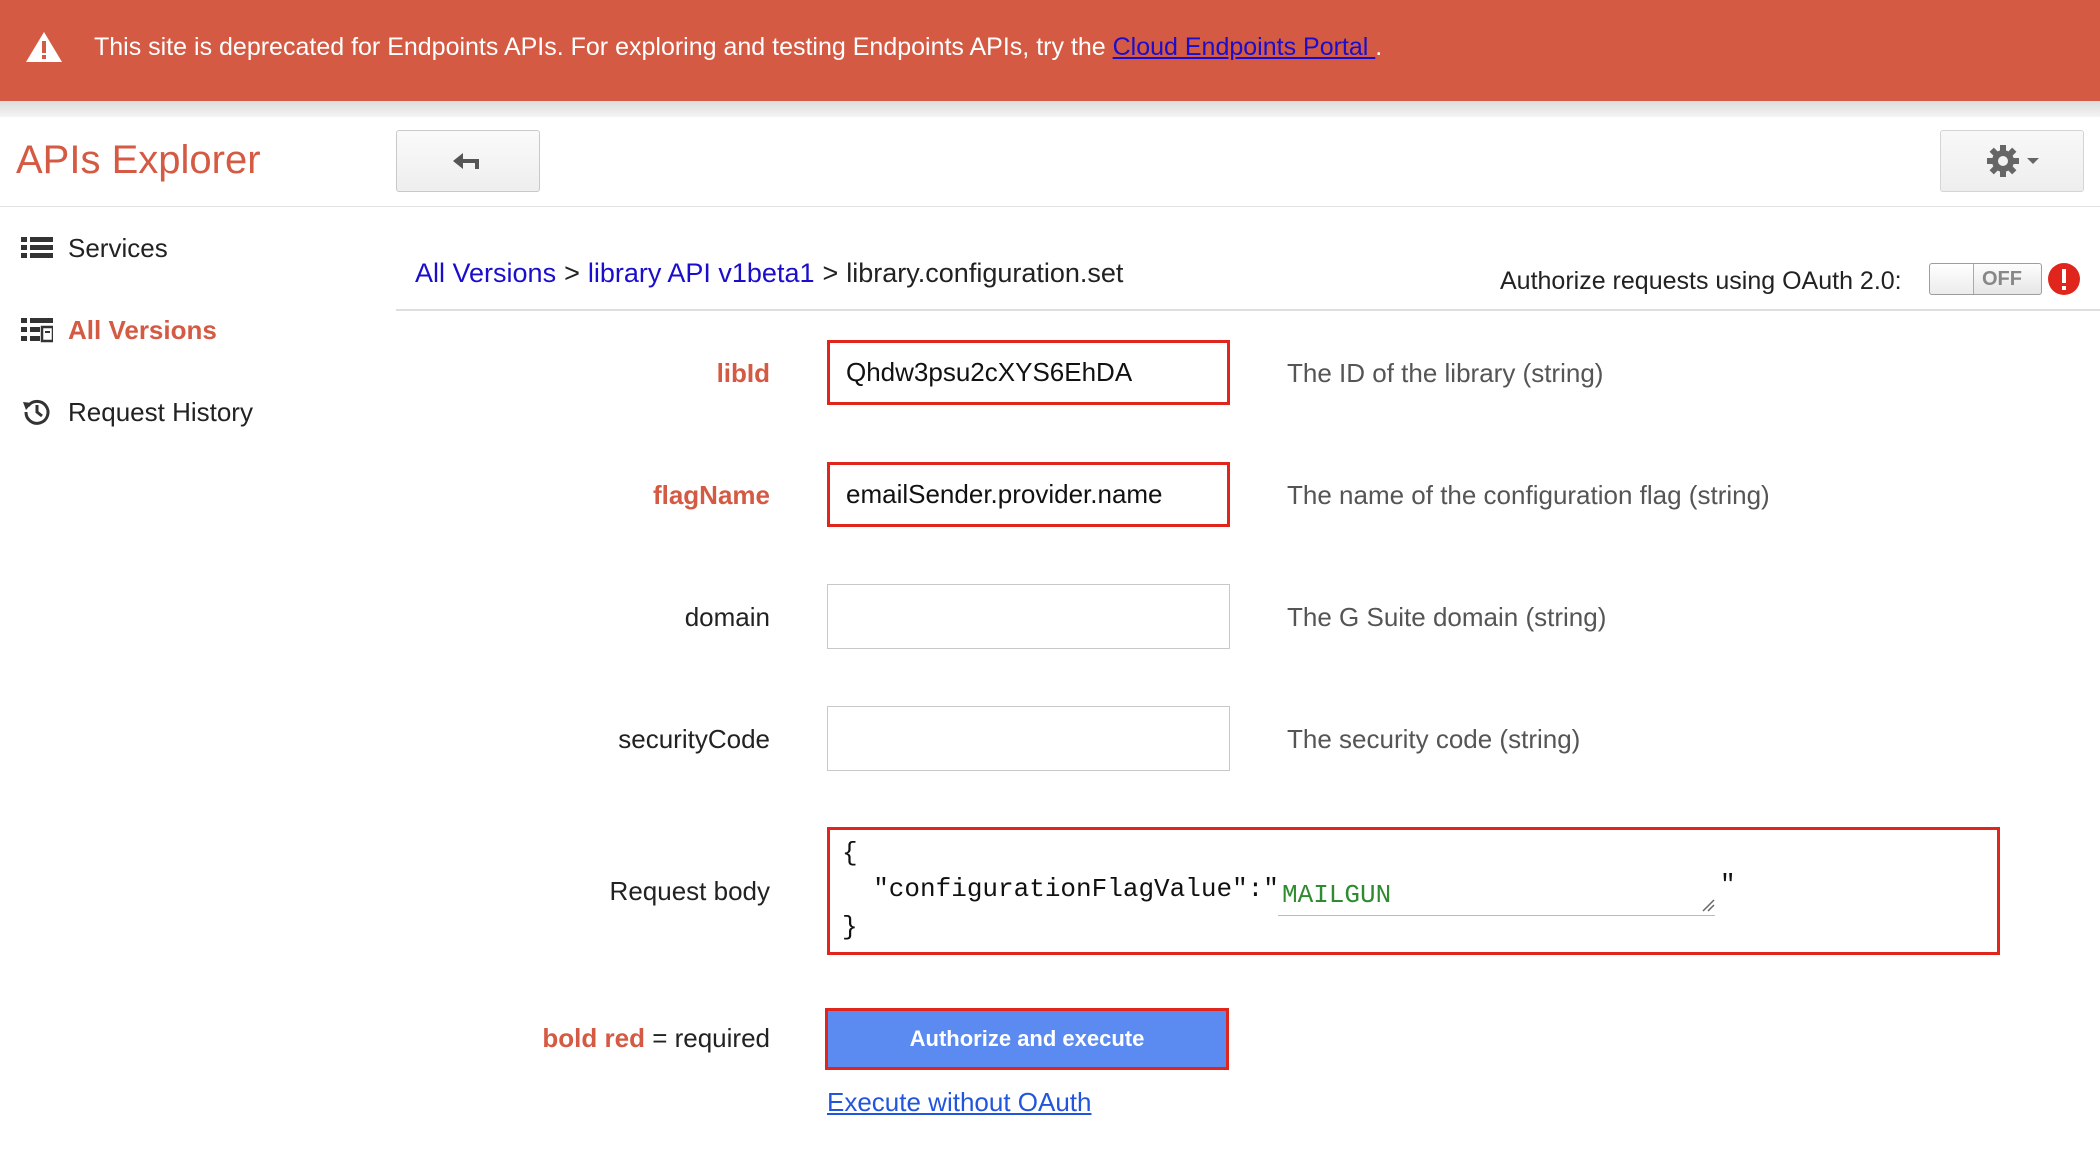  Describe the element at coordinates (1708, 905) in the screenshot. I see `resize-grip-icon` at that location.